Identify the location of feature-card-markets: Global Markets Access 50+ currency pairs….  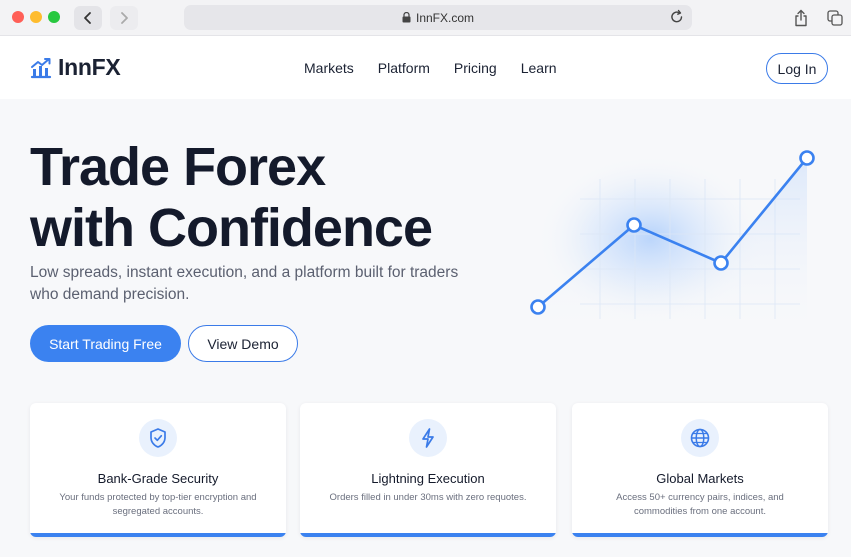
(700, 470).